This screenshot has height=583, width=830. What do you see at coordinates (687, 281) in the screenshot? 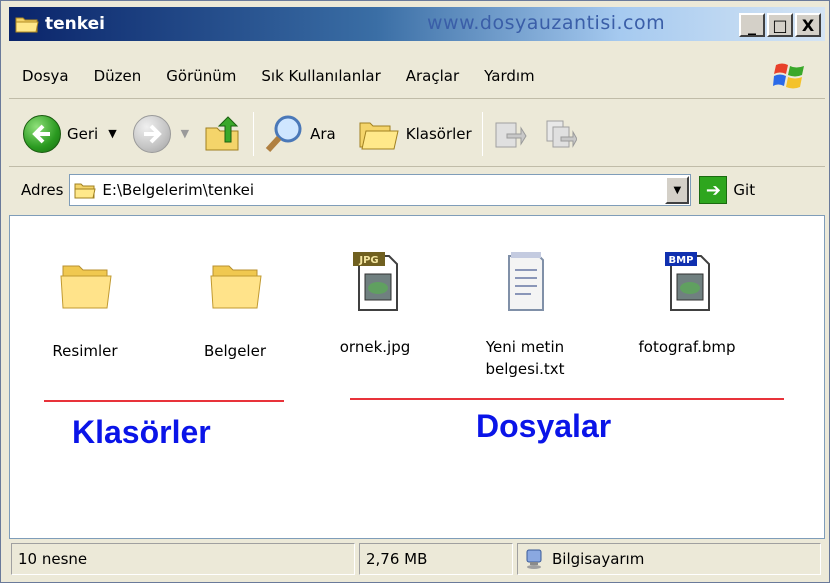
I see `bmp-file-icon: BMP` at bounding box center [687, 281].